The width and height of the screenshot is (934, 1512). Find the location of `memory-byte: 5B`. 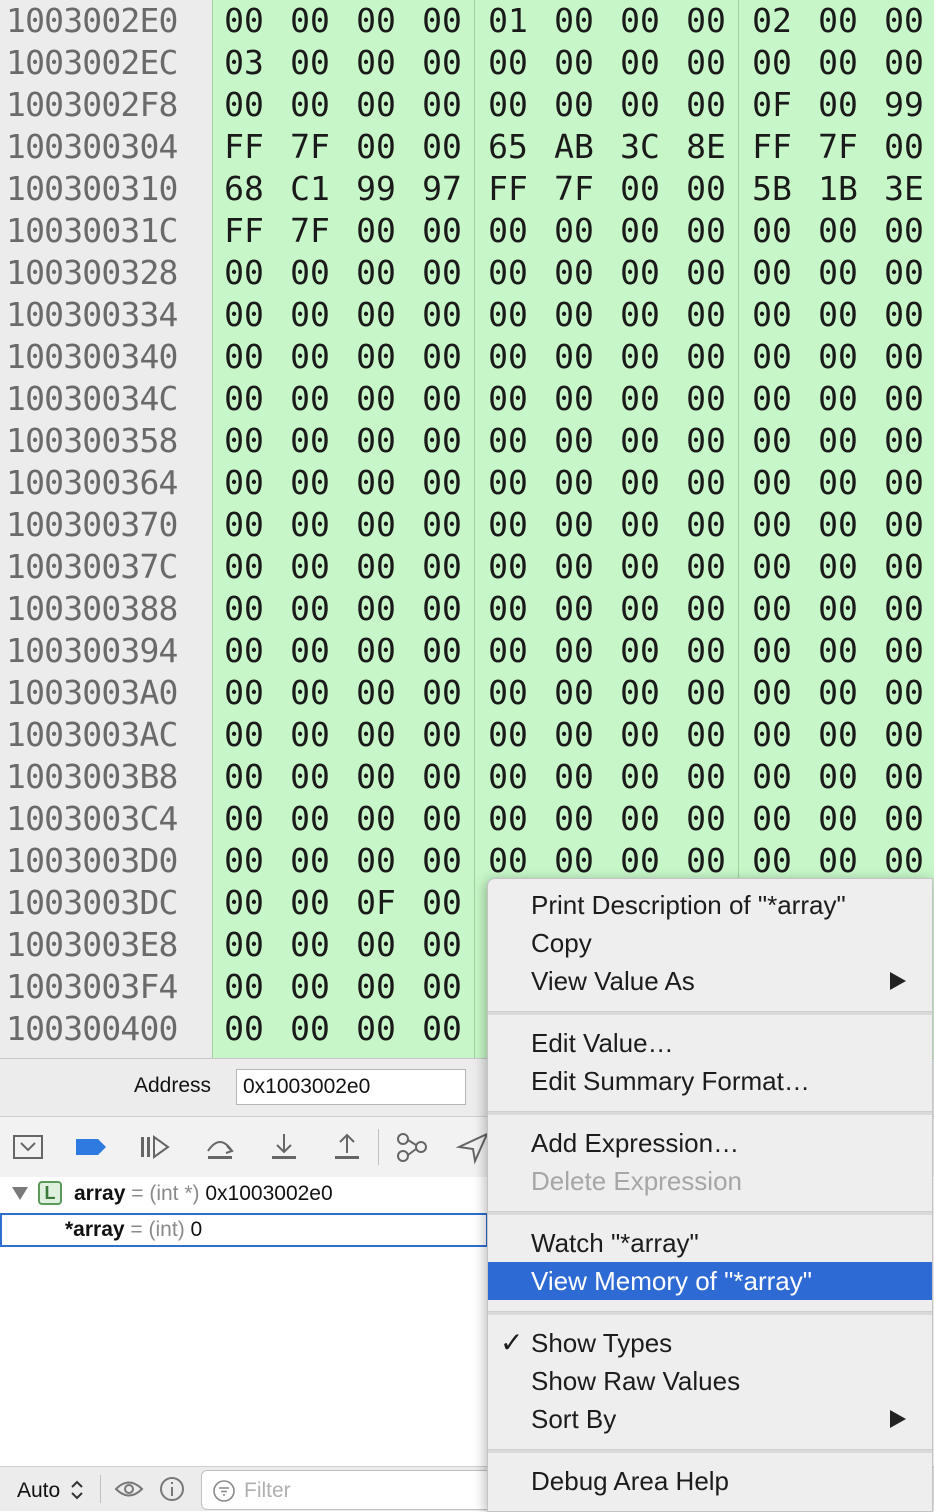

memory-byte: 5B is located at coordinates (772, 189).